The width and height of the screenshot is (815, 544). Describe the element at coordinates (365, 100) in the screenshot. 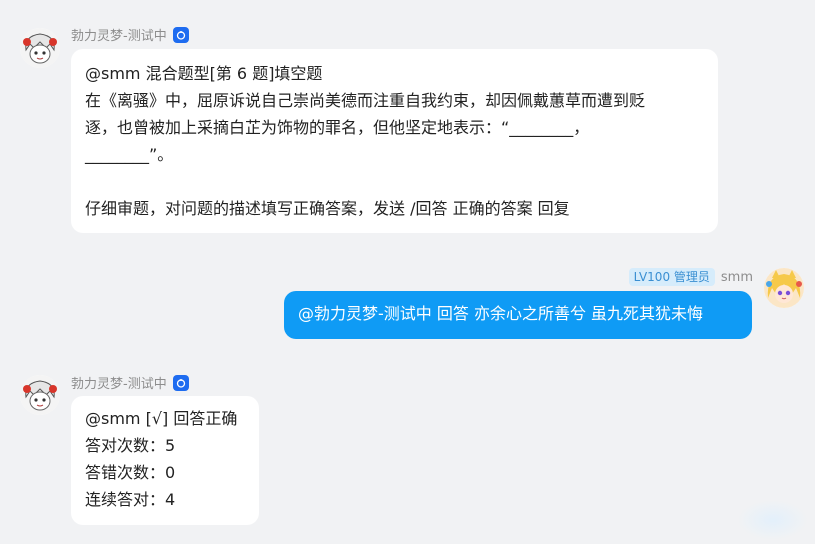

I see `message-line: 在《离骚》中，屈原诉说自己崇尚美德而注重自我约束，却因佩戴蕙草而遭到贬` at that location.